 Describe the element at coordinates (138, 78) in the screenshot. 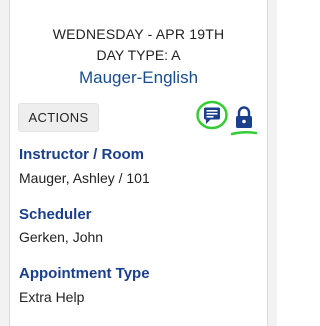

I see `course-link: Mauger-English` at that location.